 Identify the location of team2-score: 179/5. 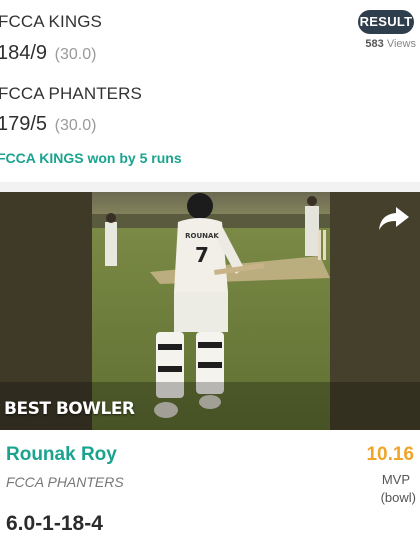
(24, 124).